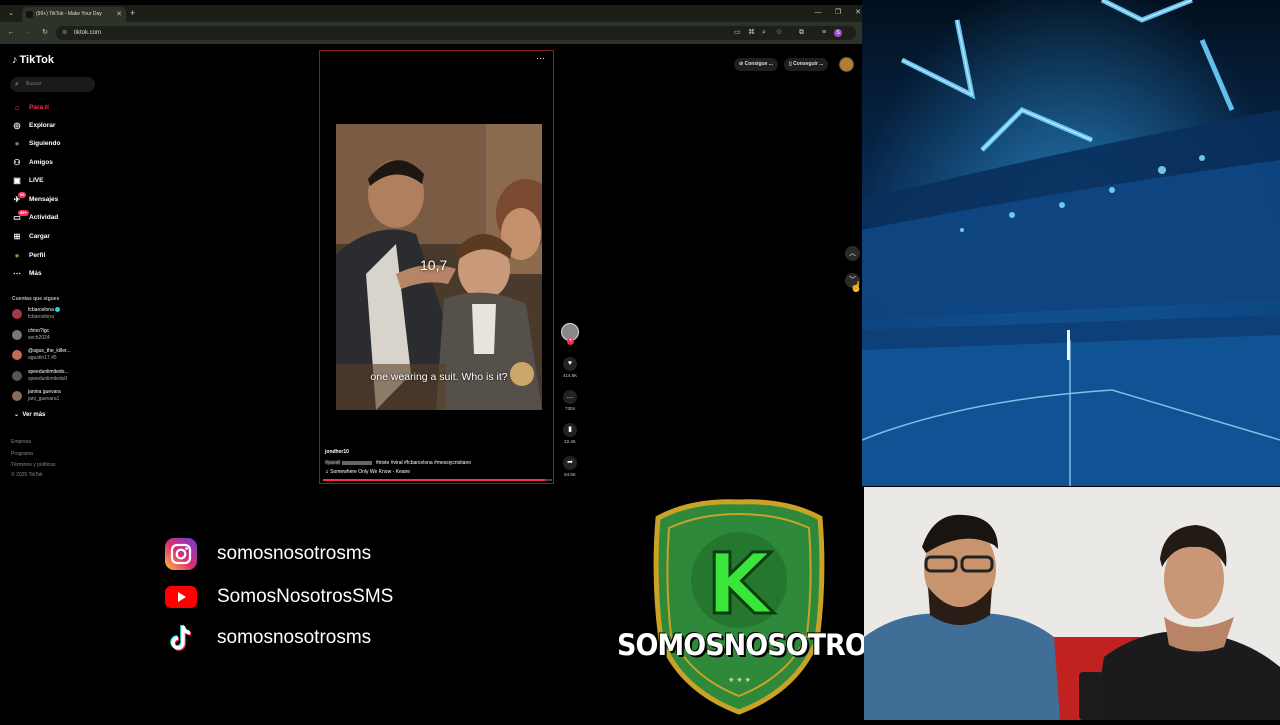 Image resolution: width=1280 pixels, height=725 pixels. I want to click on tiktok-logo: ♪ TikTok, so click(33, 60).